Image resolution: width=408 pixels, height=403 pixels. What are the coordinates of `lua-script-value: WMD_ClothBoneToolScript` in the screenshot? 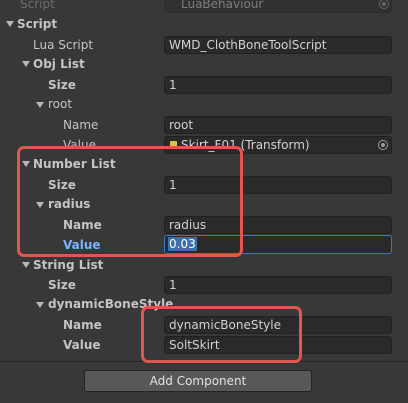 It's located at (248, 45).